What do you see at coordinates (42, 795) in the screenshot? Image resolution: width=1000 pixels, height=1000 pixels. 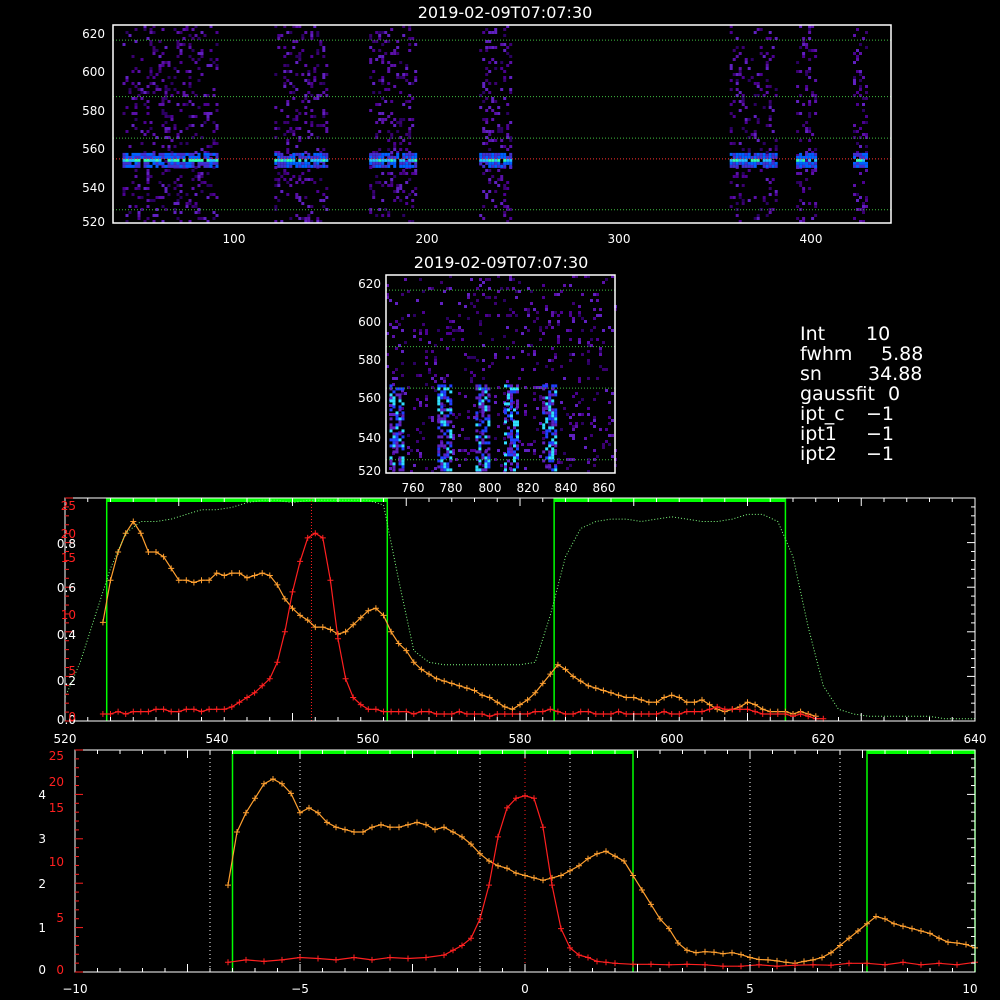 I see `plot2-y-tick-label: 4` at bounding box center [42, 795].